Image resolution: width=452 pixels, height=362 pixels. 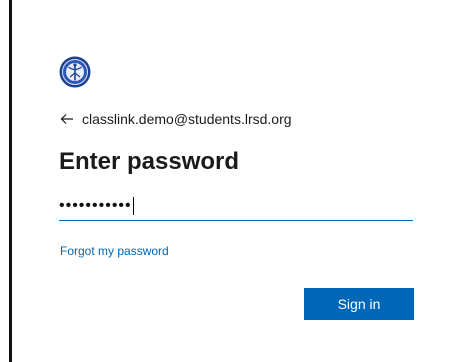 What do you see at coordinates (10, 181) in the screenshot?
I see `window-edge-divider` at bounding box center [10, 181].